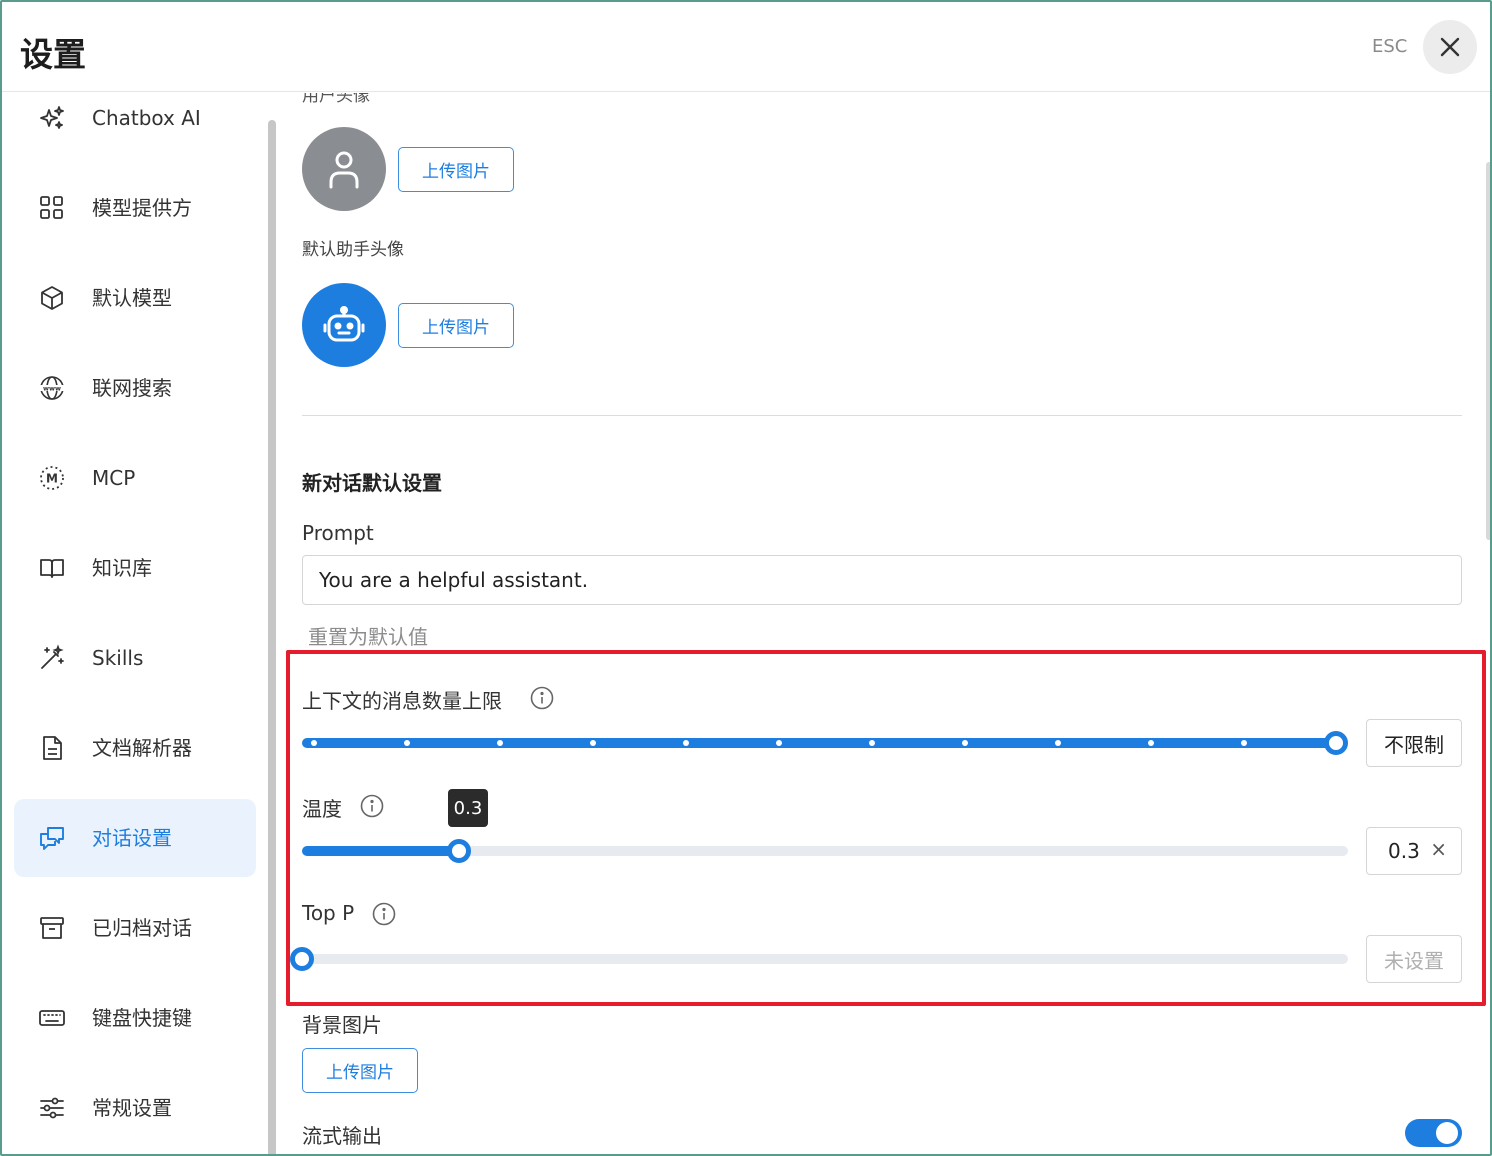 This screenshot has height=1156, width=1492. I want to click on top-p-slider-thumb, so click(302, 959).